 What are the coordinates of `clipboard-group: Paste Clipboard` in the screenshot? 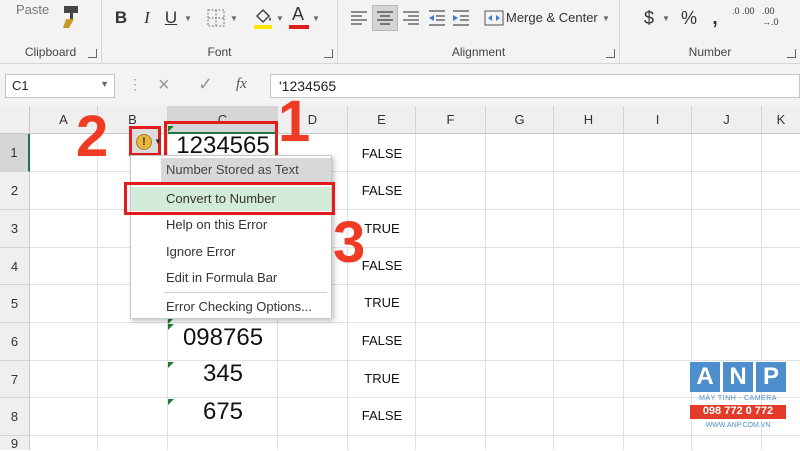 It's located at (51, 32).